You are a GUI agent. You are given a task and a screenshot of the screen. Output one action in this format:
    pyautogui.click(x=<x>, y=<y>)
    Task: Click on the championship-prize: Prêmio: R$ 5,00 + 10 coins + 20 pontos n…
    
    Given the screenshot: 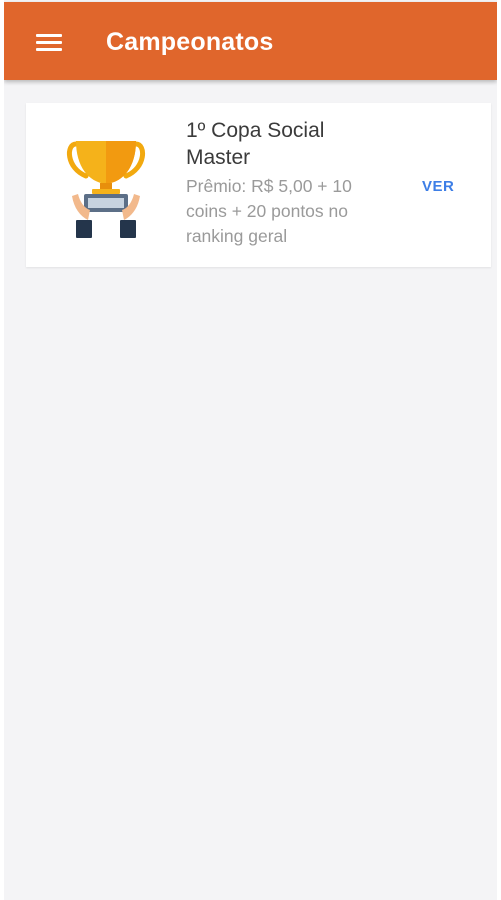 What is the action you would take?
    pyautogui.click(x=269, y=211)
    